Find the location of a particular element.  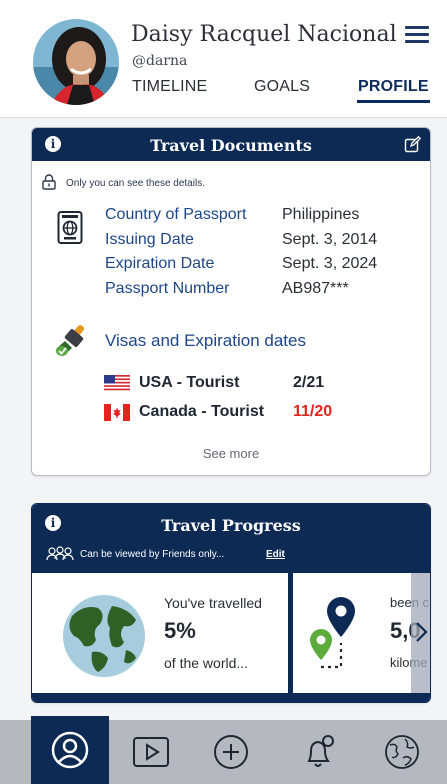

country-of-passport-value: Philippines is located at coordinates (321, 214).